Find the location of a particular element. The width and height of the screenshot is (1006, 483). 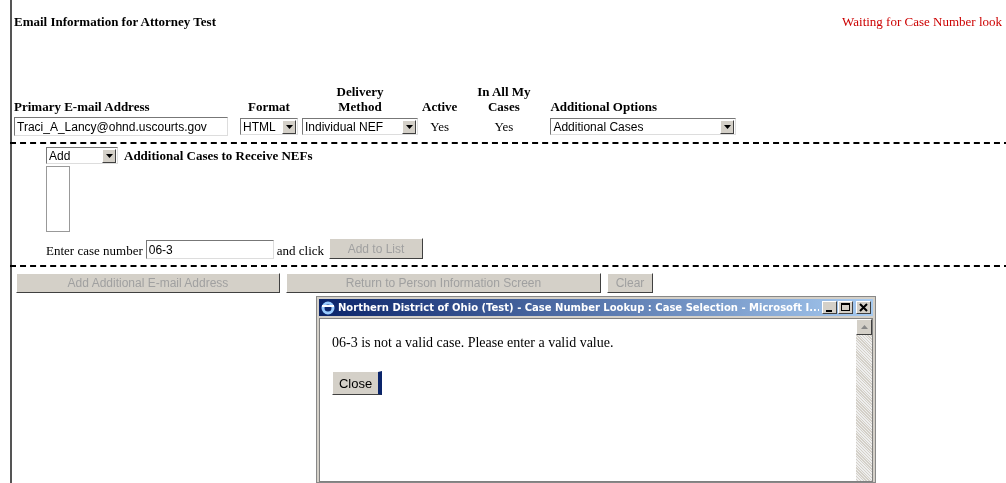

error-message: 06-3 is not a valid case. Please enter a valid value. is located at coordinates (473, 343).